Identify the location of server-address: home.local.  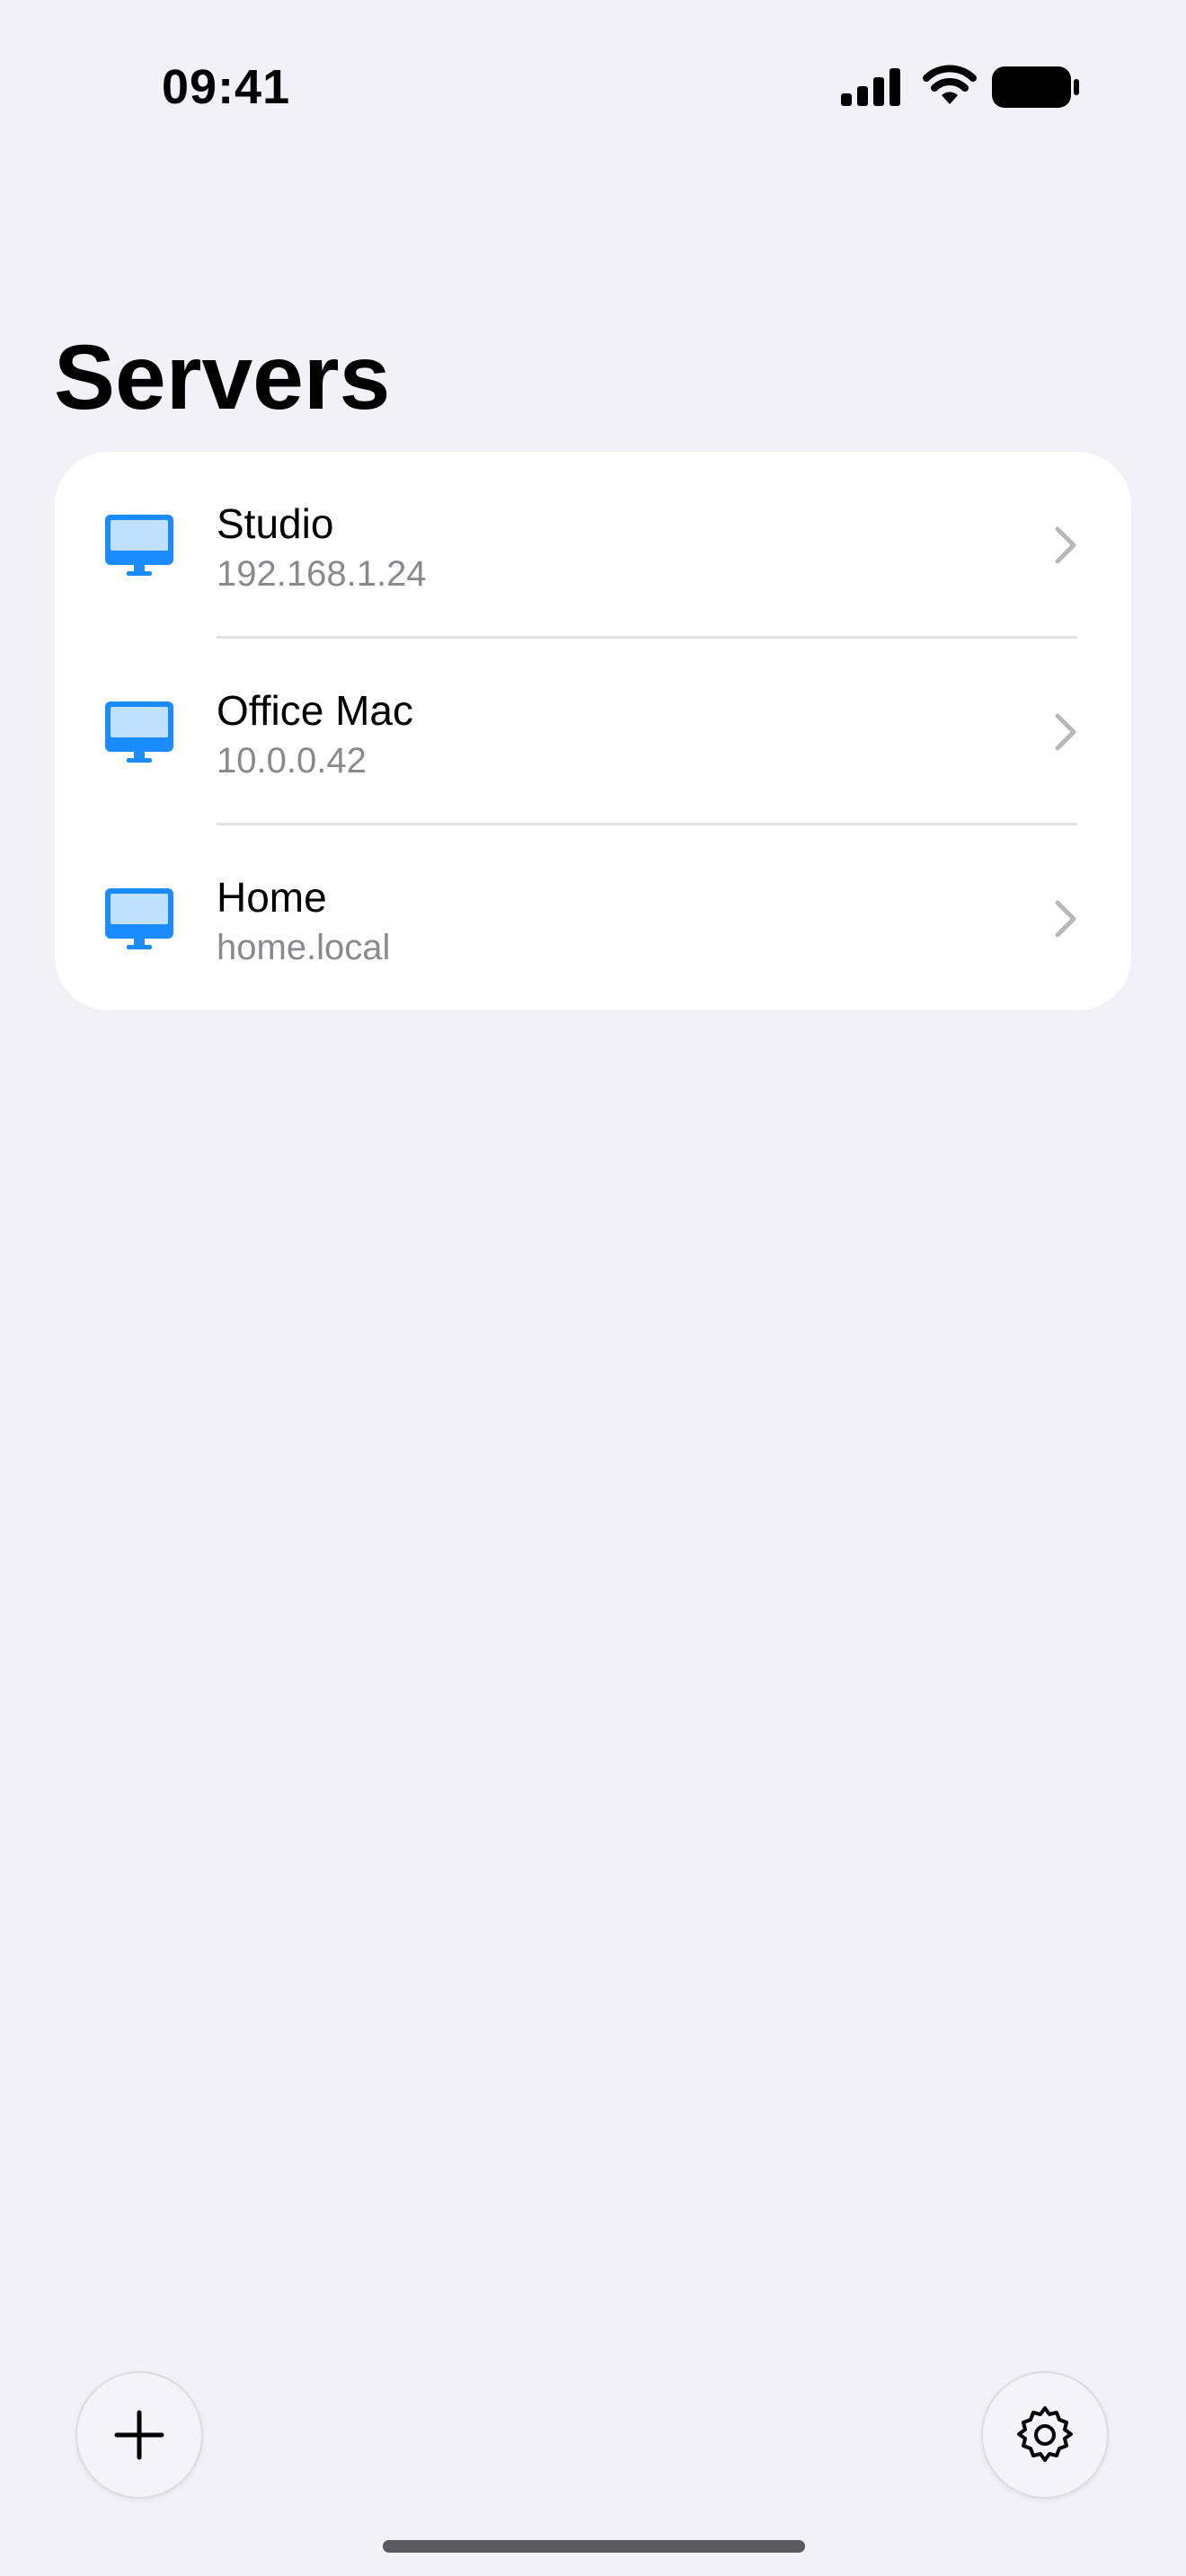
(304, 947).